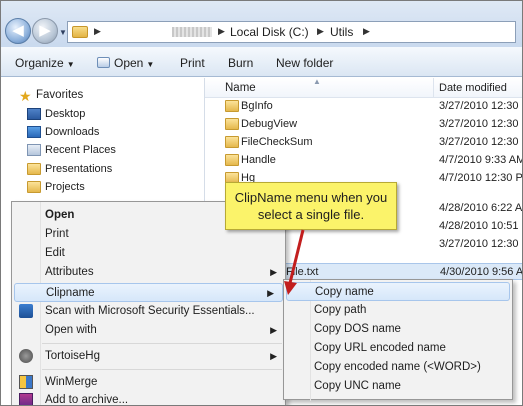 Image resolution: width=523 pixels, height=406 pixels. Describe the element at coordinates (311, 197) in the screenshot. I see `callout-line-1: ClipName menu when you` at that location.